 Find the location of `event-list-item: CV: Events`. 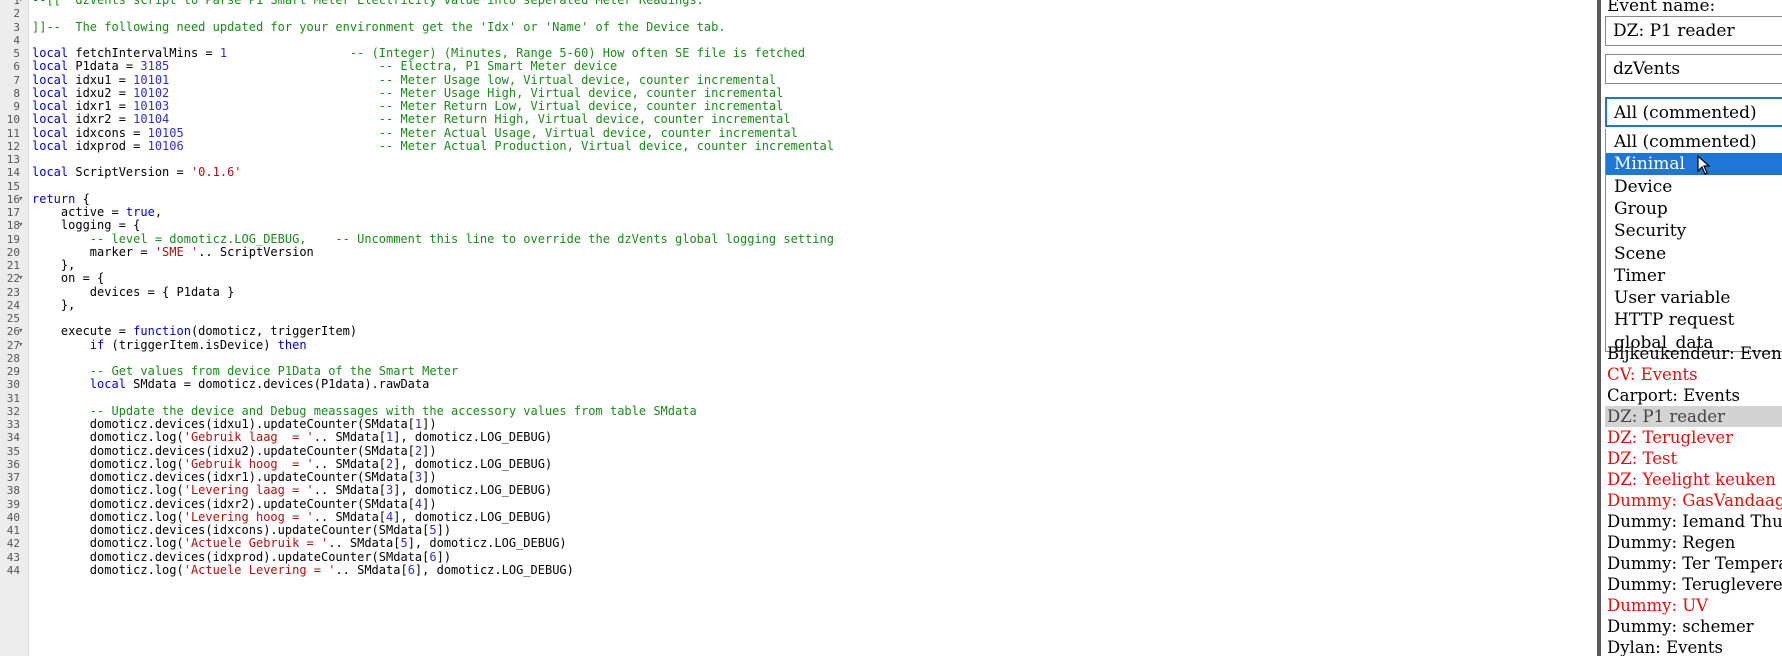

event-list-item: CV: Events is located at coordinates (1693, 374).